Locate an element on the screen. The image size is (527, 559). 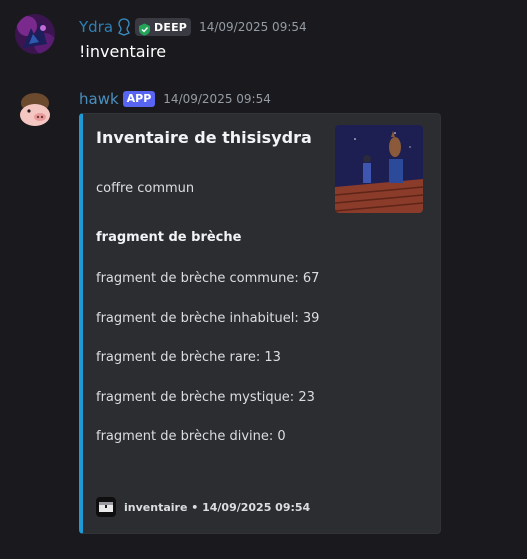
guild-tag-deep: DEEP is located at coordinates (163, 27).